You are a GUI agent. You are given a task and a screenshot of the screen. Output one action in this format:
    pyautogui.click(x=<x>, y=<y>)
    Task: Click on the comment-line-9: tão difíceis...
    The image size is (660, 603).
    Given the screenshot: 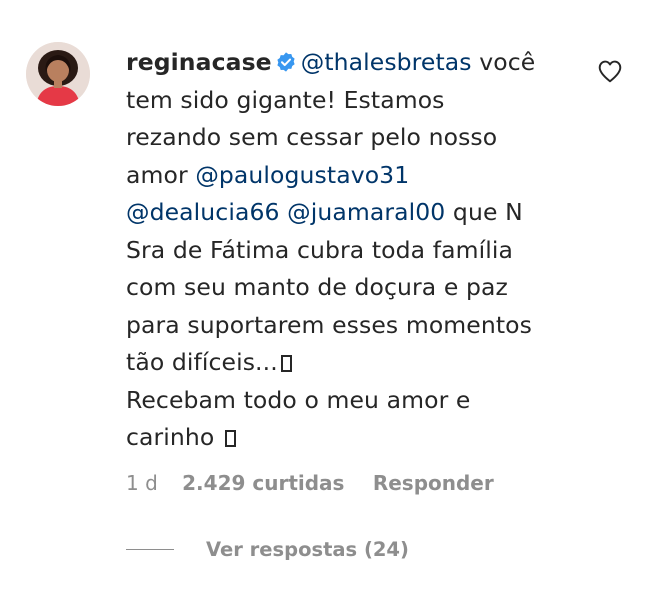 What is the action you would take?
    pyautogui.click(x=346, y=363)
    